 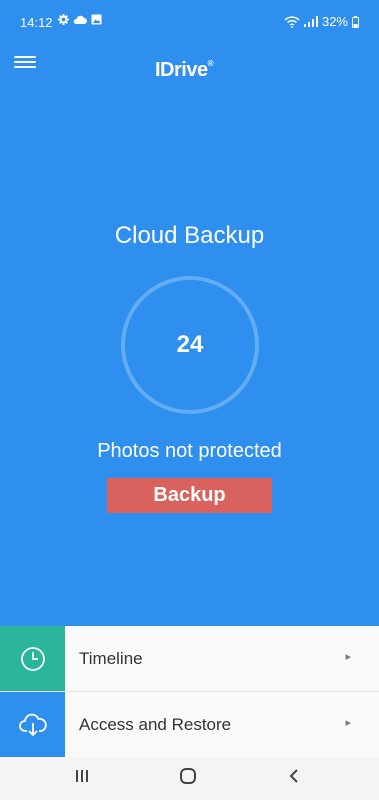 What do you see at coordinates (189, 451) in the screenshot?
I see `protection-status: Photos not protected` at bounding box center [189, 451].